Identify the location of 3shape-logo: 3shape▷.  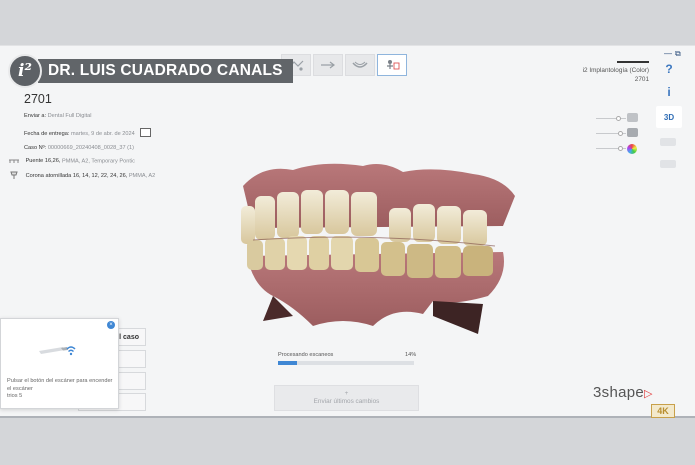
(623, 392).